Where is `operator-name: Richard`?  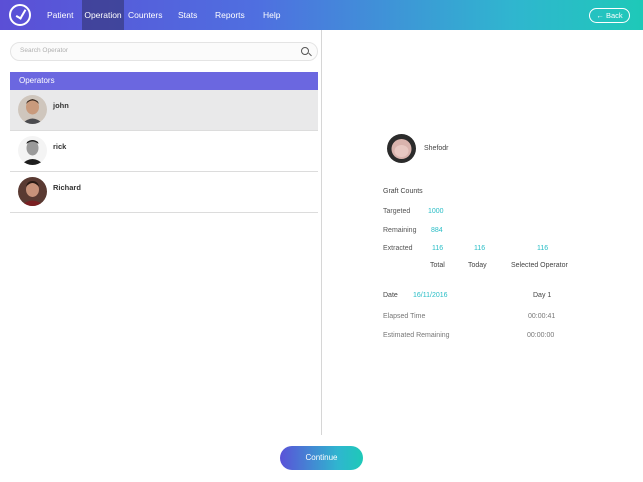 operator-name: Richard is located at coordinates (67, 187).